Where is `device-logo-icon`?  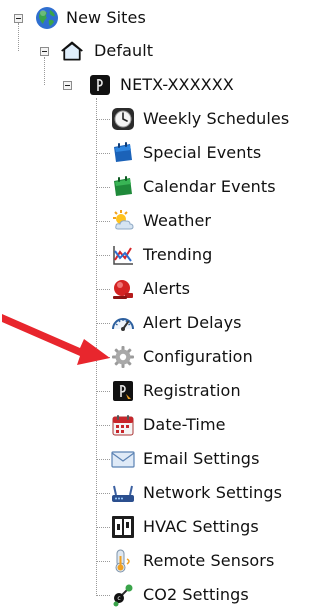 device-logo-icon is located at coordinates (100, 85).